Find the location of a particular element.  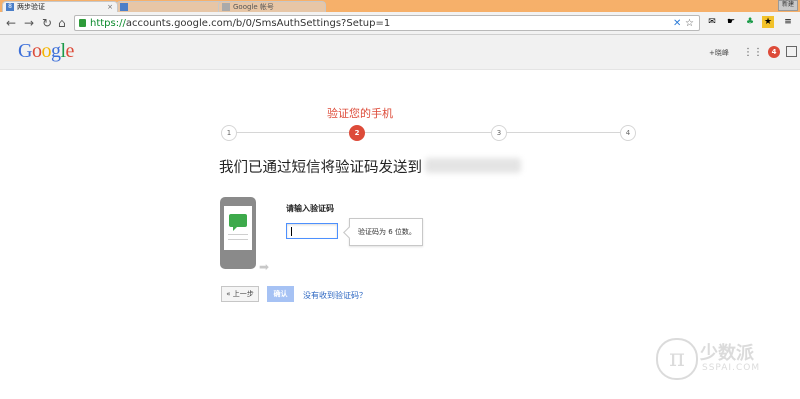

back-arrow-icon: ← is located at coordinates (11, 23).